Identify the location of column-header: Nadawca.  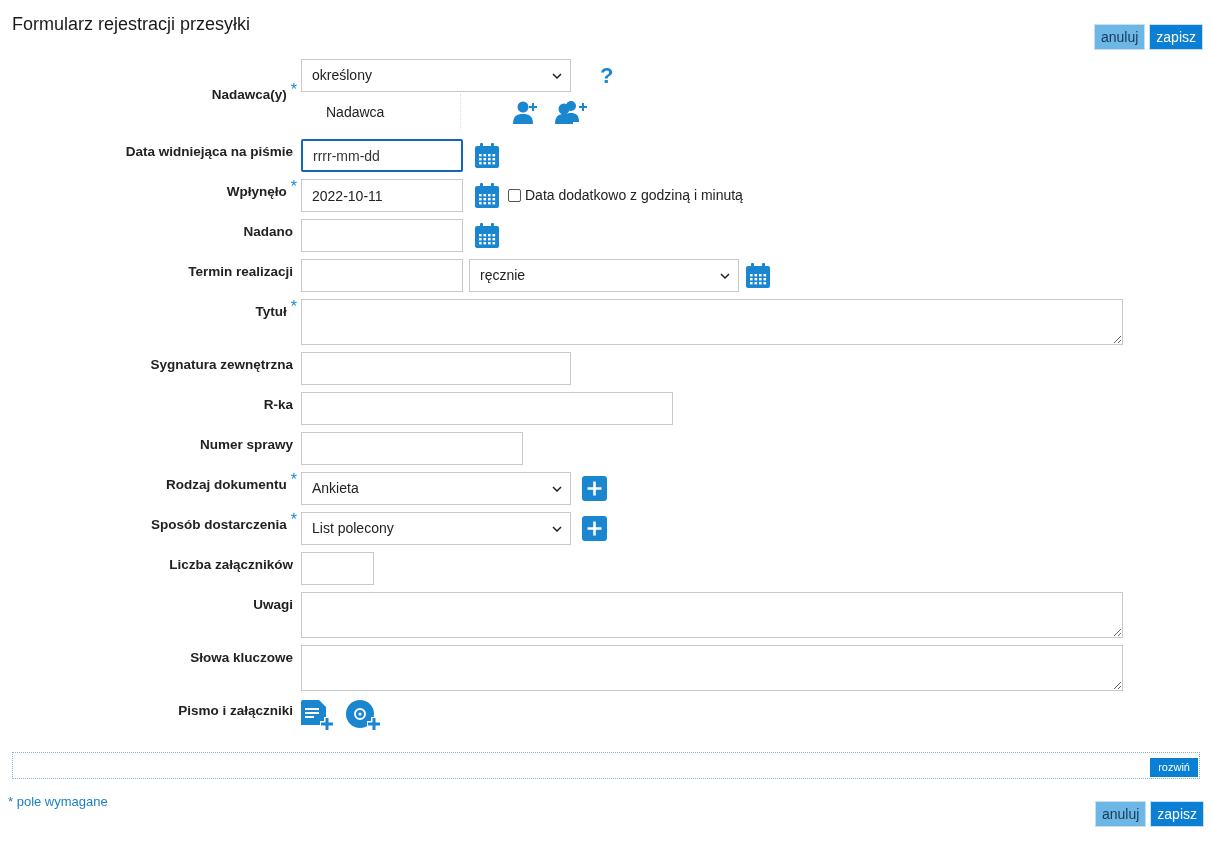
(355, 112).